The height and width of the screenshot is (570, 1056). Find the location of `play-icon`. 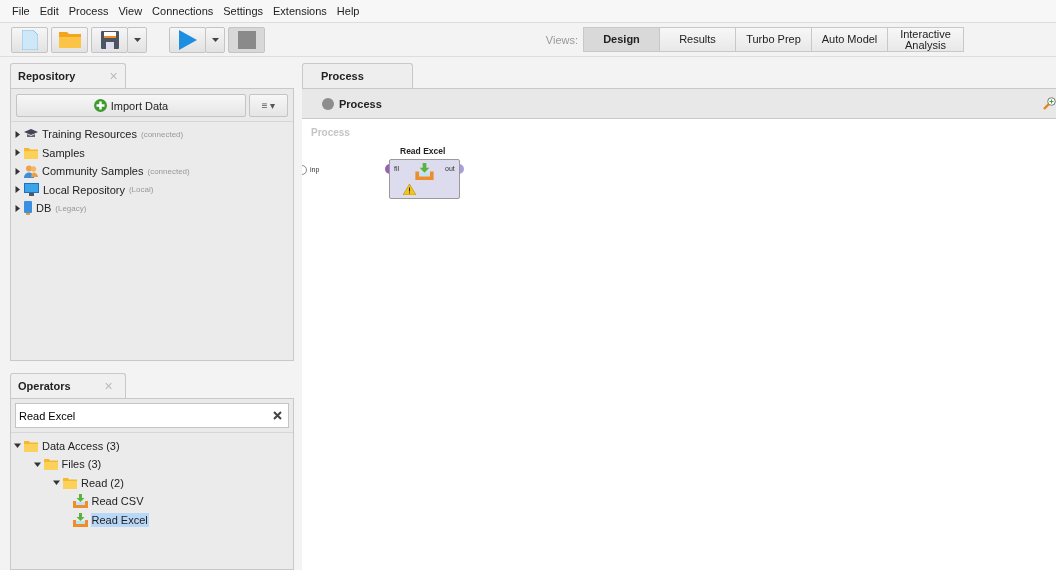

play-icon is located at coordinates (187, 39).